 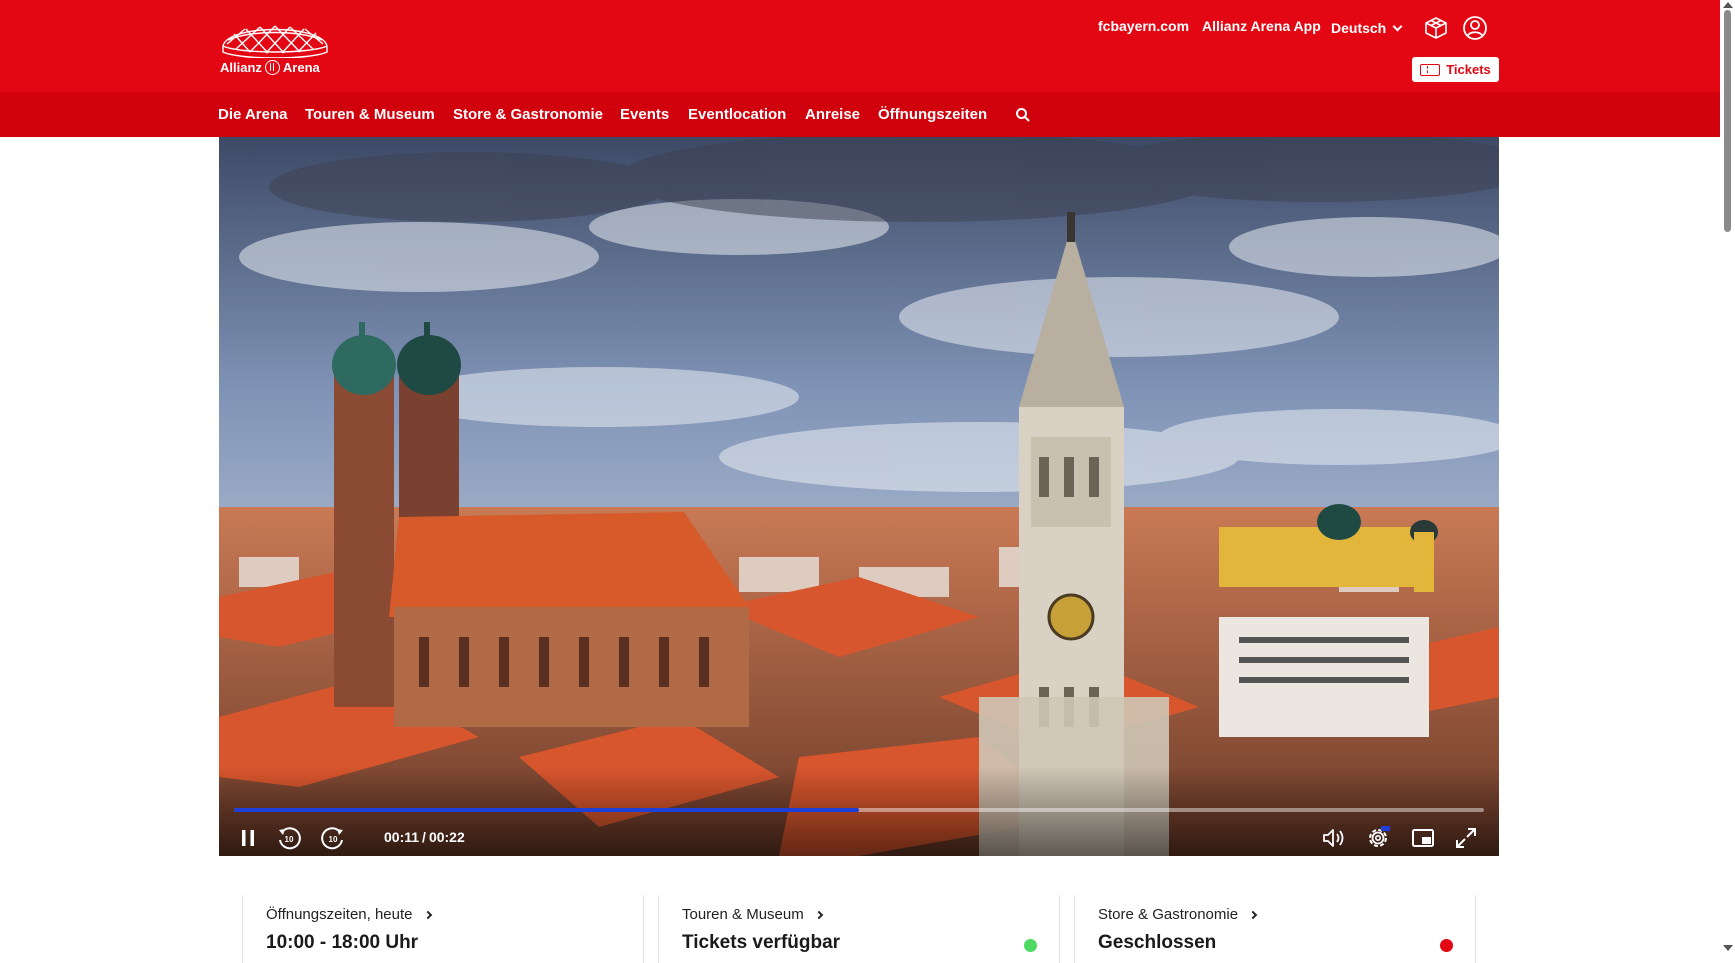 I want to click on nav-item-events: Events, so click(x=644, y=114).